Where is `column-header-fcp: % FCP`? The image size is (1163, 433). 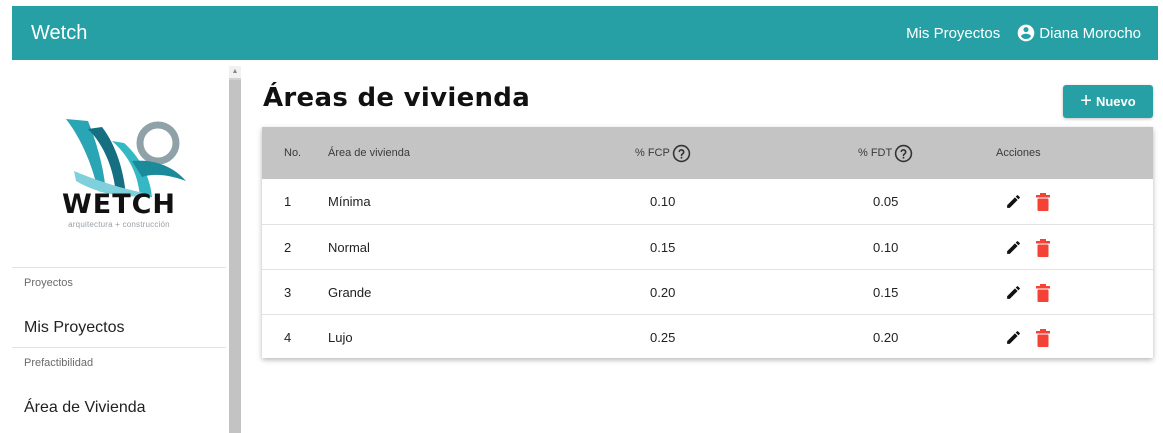
column-header-fcp: % FCP is located at coordinates (663, 153).